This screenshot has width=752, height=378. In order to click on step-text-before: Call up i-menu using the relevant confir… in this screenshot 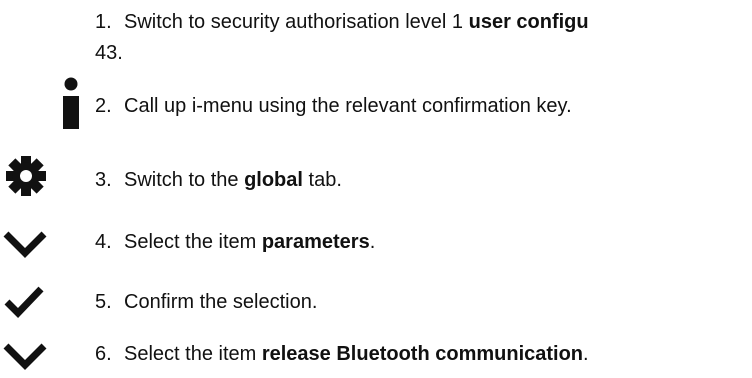, I will do `click(348, 106)`.